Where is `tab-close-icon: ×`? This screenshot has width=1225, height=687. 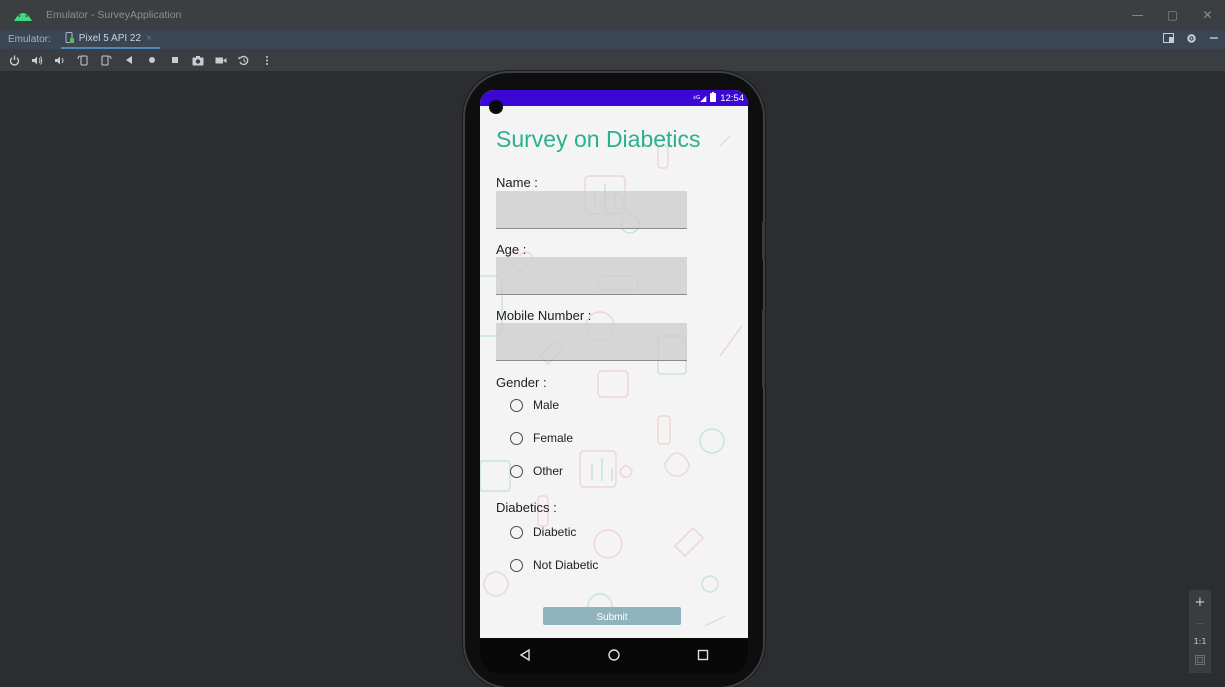 tab-close-icon: × is located at coordinates (149, 38).